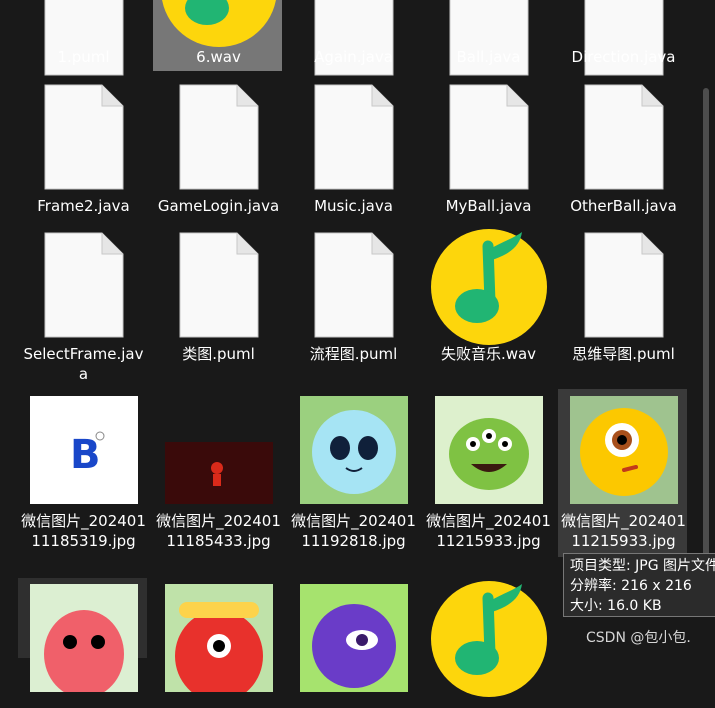 The image size is (715, 708). I want to click on tooltip-size: 大小: 16.0 KB, so click(616, 606).